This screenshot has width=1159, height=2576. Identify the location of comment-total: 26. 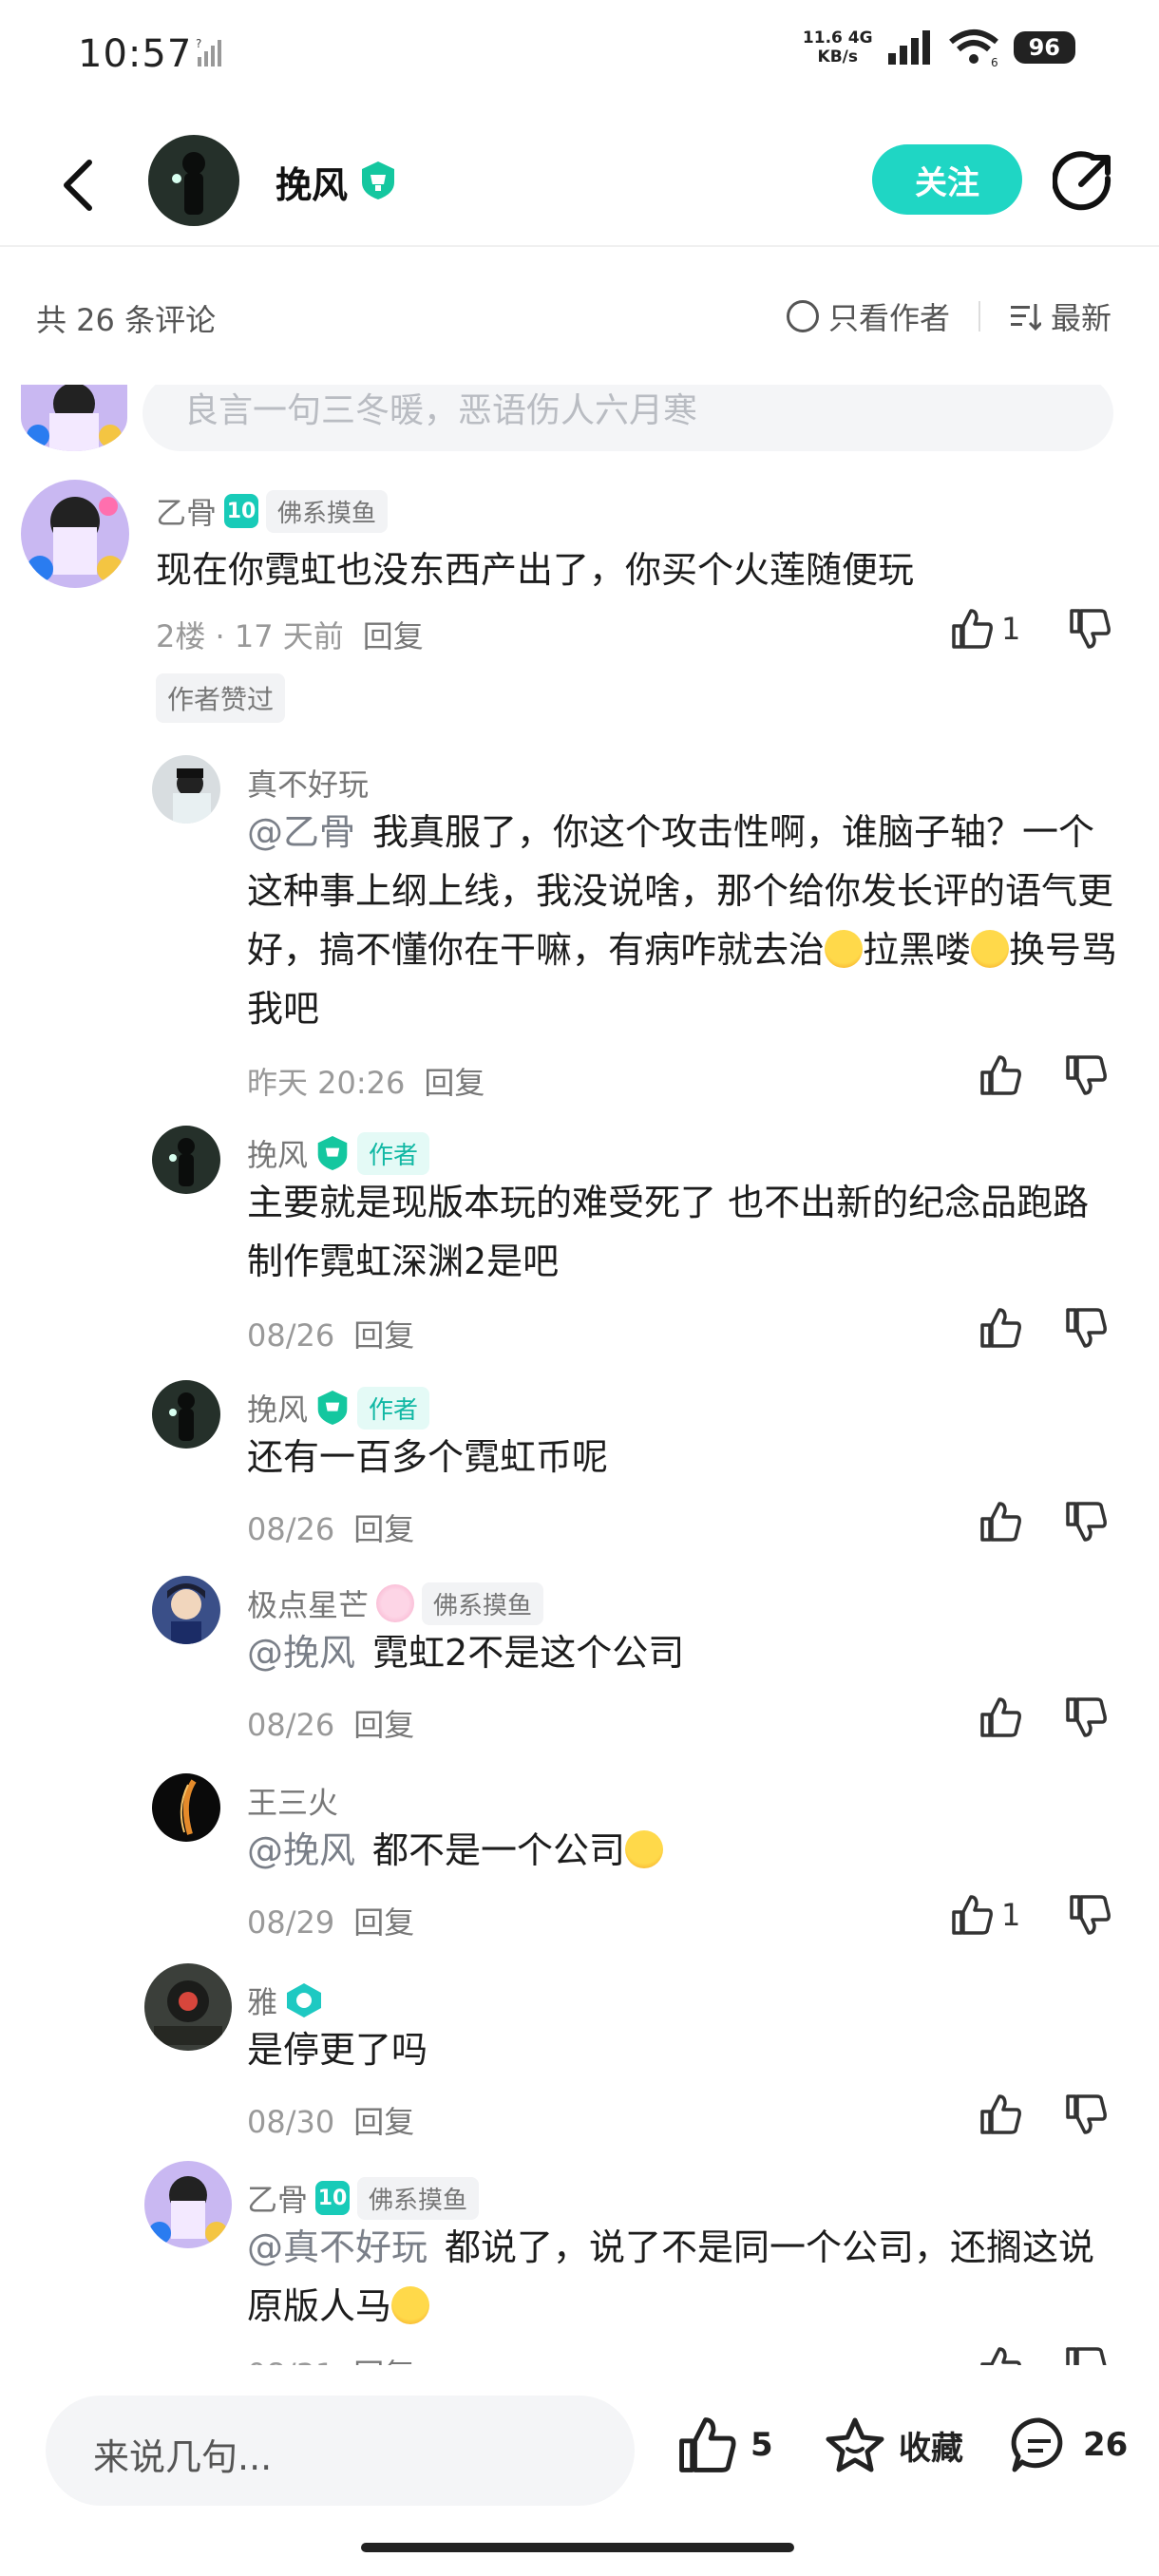
(1106, 2445).